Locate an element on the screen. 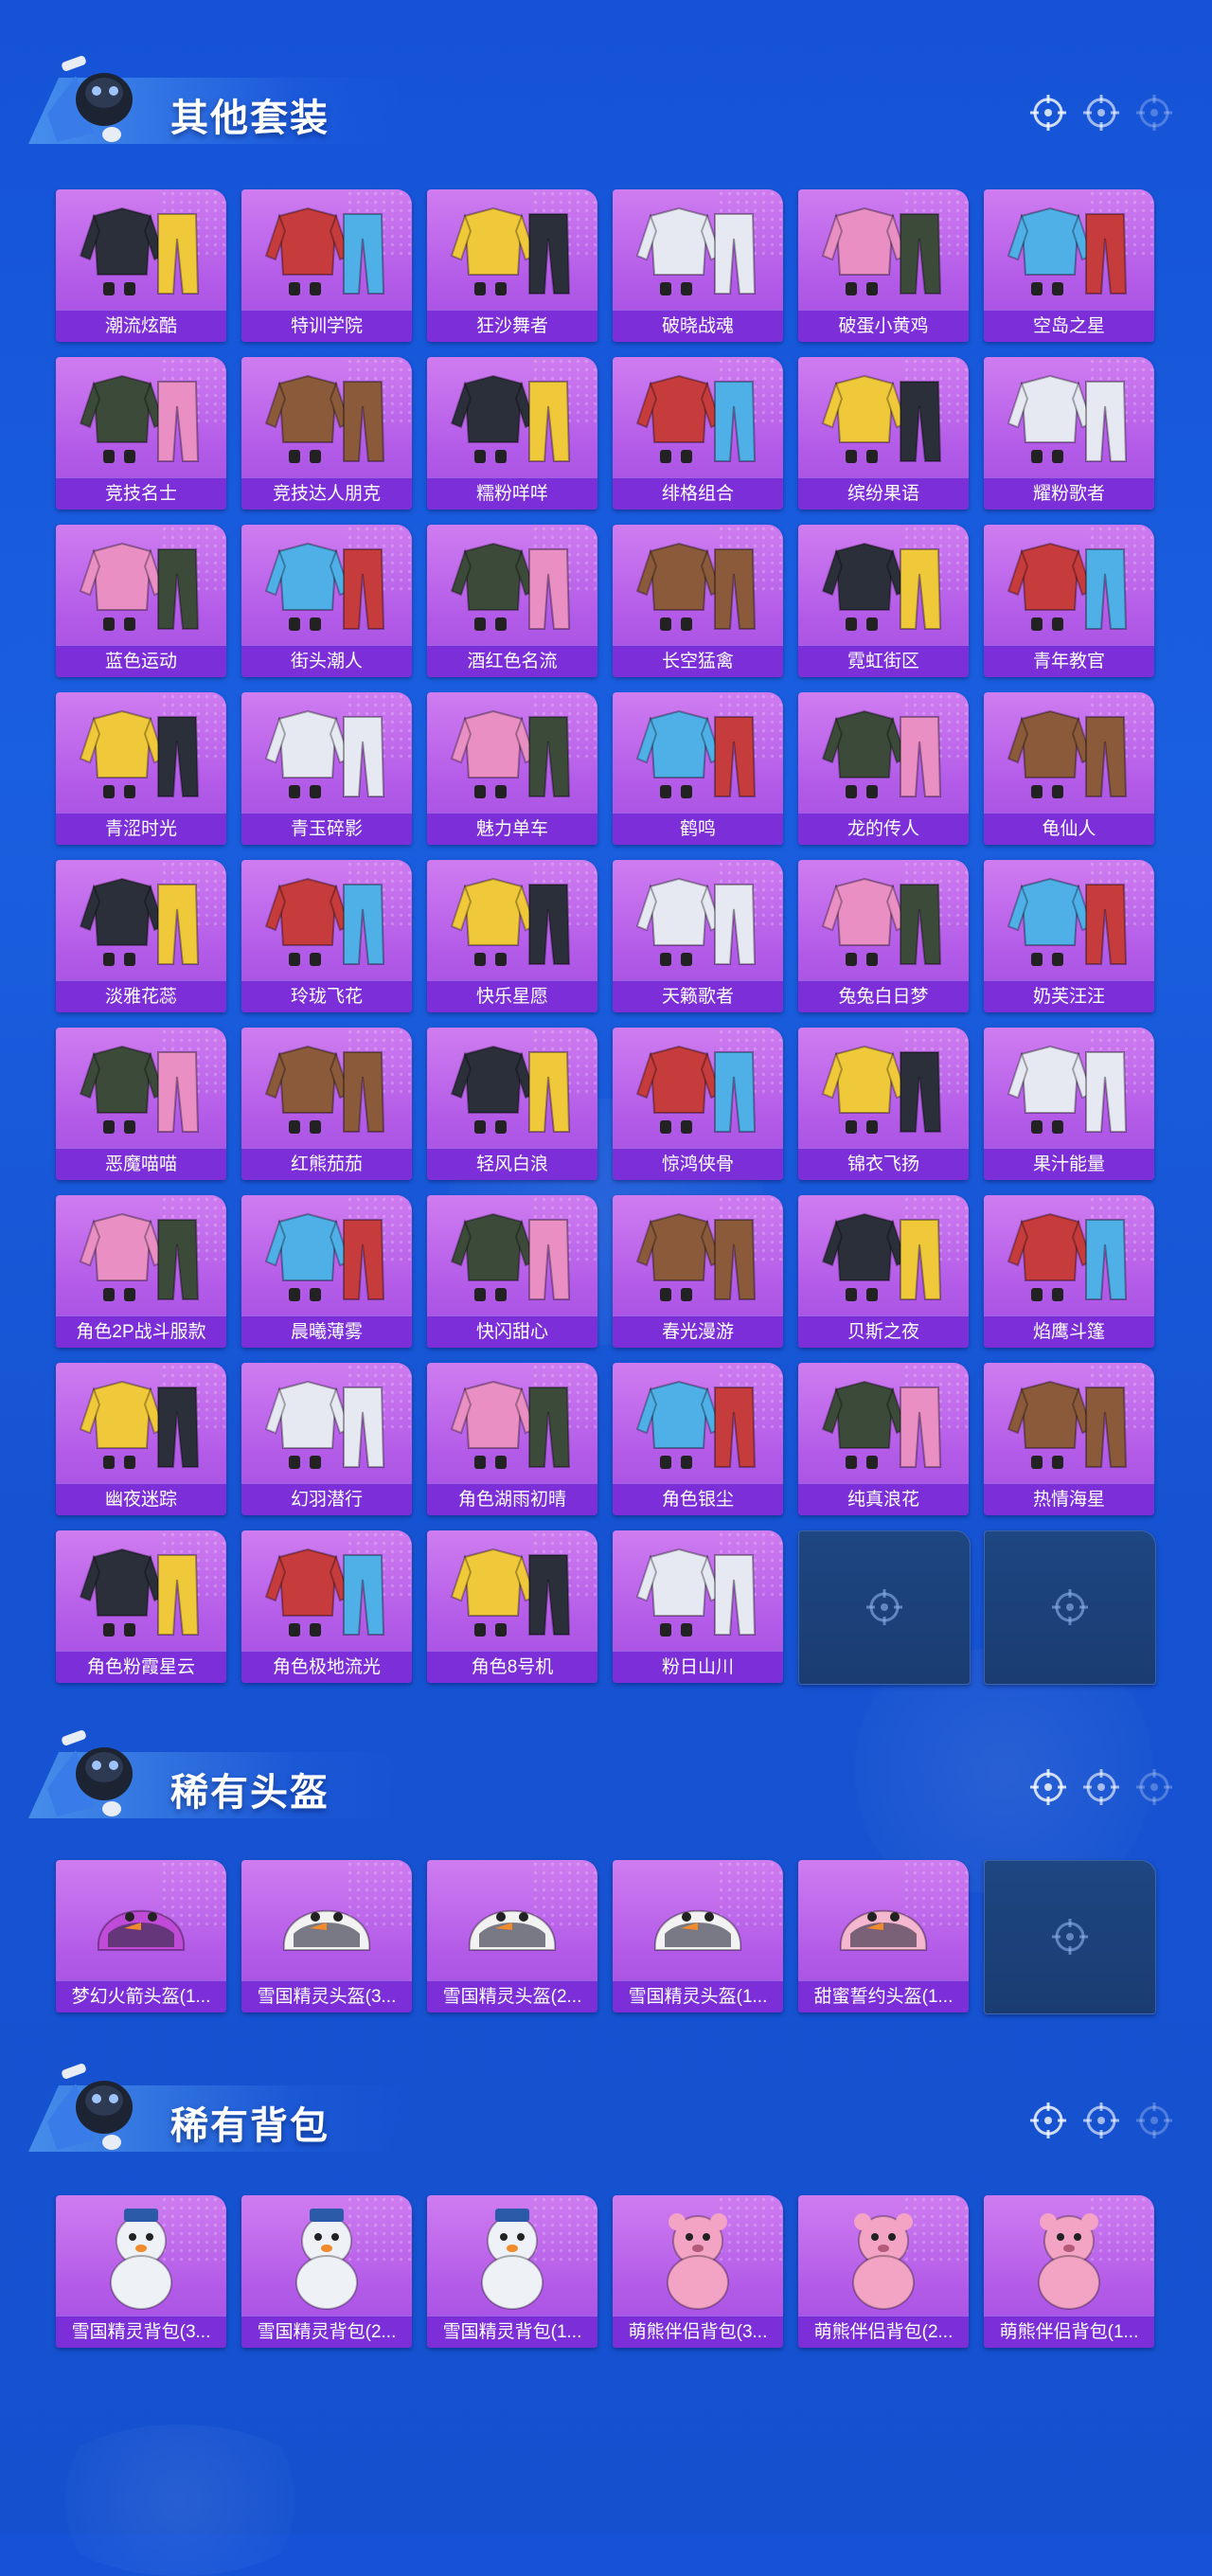  item-card: 兔兔白日梦 is located at coordinates (883, 936).